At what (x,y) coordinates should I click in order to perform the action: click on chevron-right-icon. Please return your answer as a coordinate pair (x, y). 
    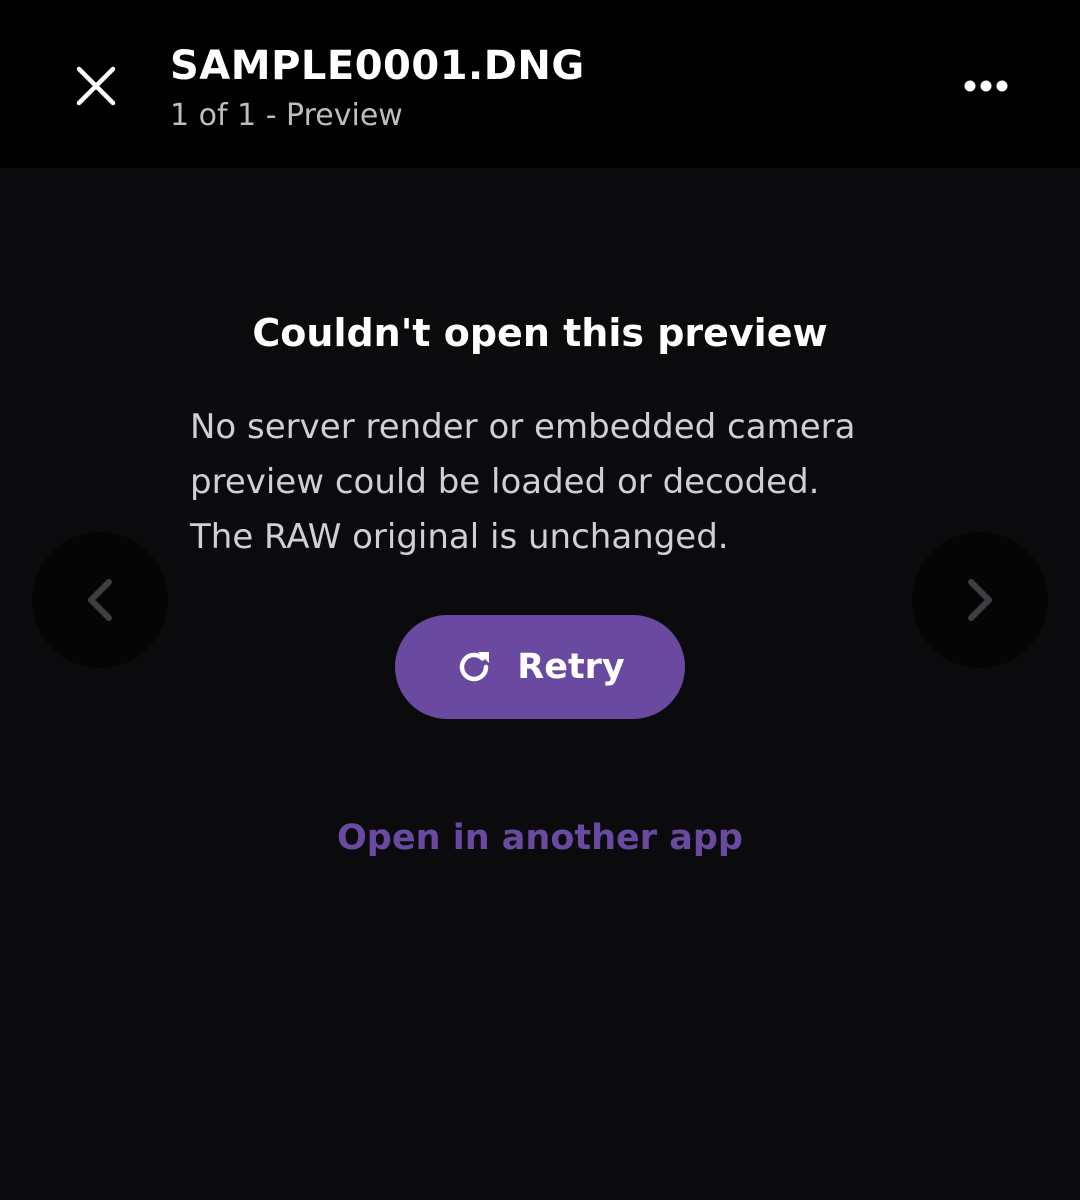
    Looking at the image, I should click on (980, 600).